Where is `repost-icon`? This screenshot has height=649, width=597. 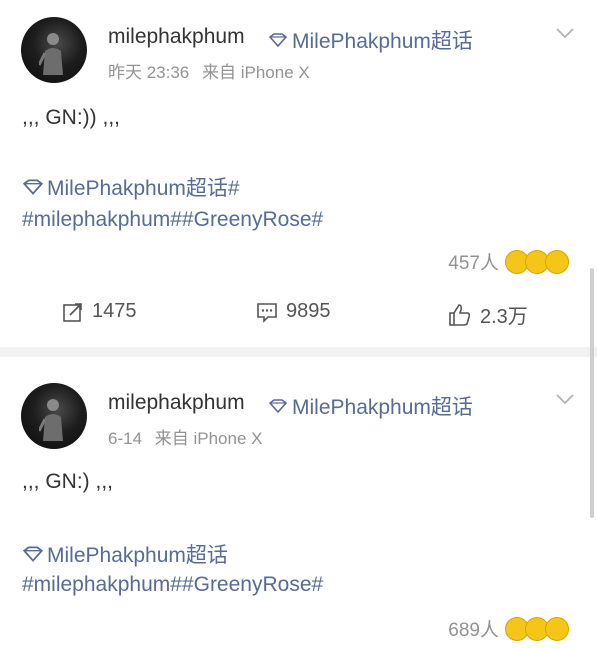 repost-icon is located at coordinates (72, 312).